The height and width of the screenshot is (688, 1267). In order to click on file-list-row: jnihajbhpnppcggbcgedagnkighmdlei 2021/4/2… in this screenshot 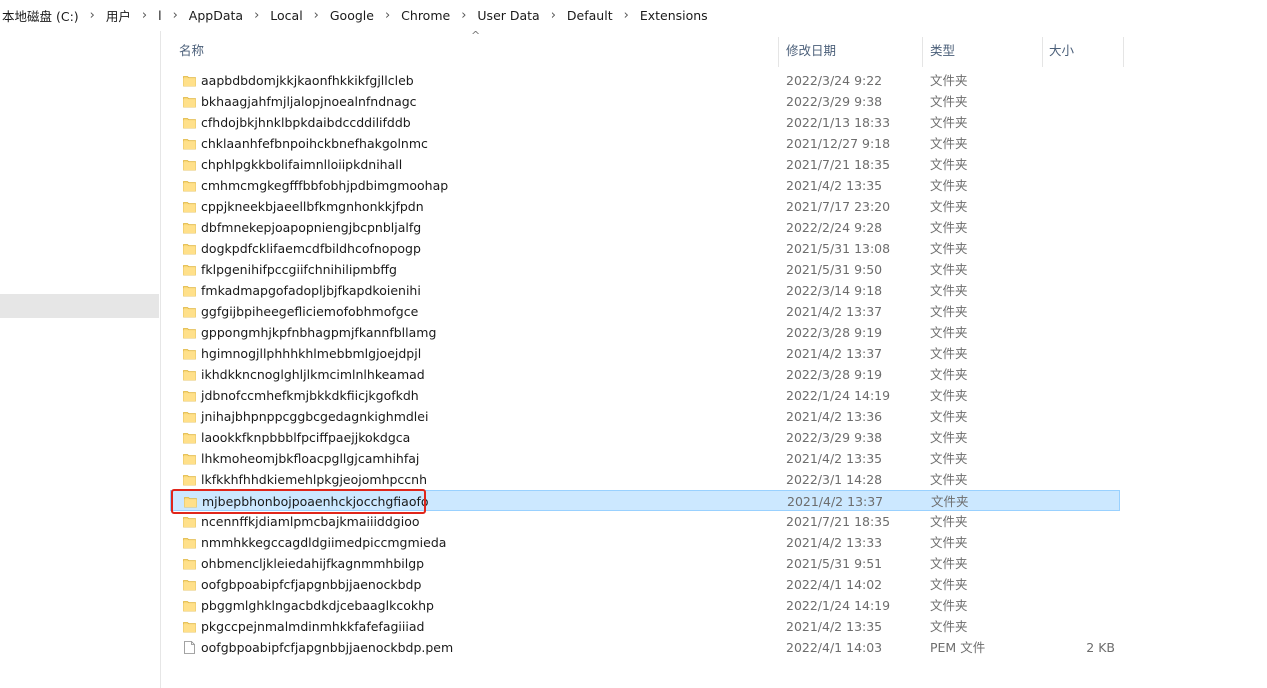, I will do `click(645, 416)`.